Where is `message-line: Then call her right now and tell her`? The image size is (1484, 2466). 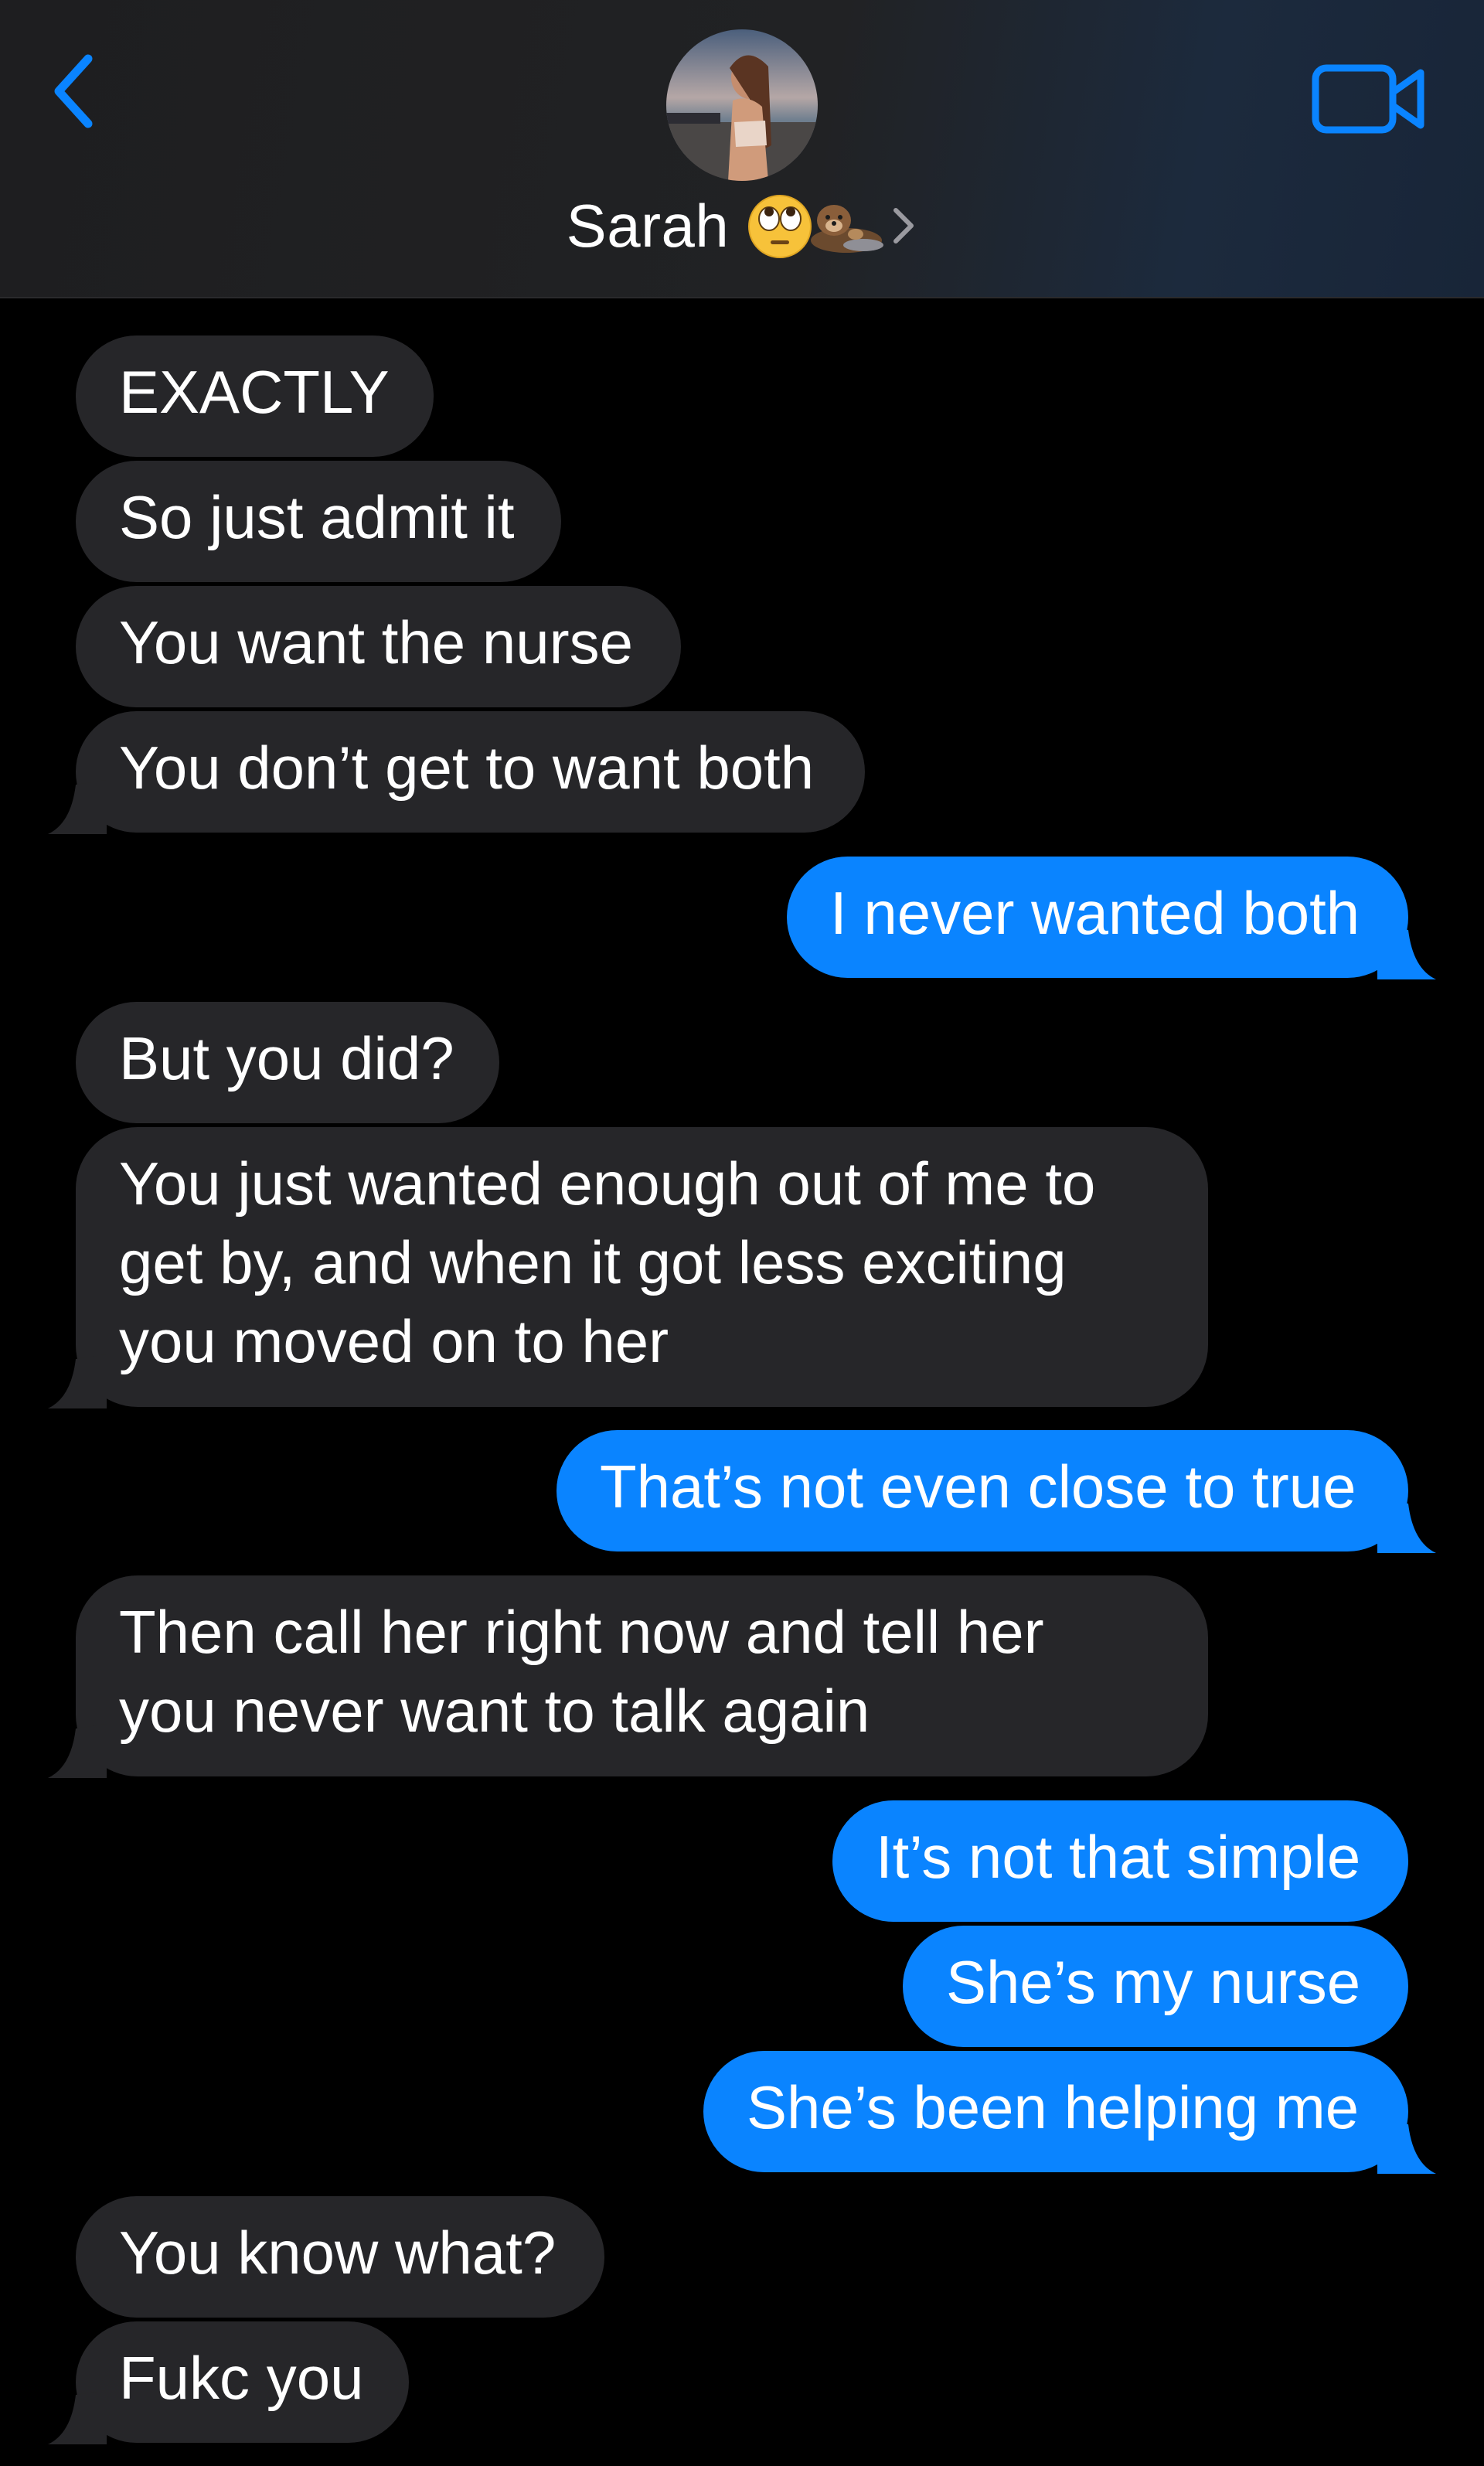 message-line: Then call her right now and tell her is located at coordinates (581, 1632).